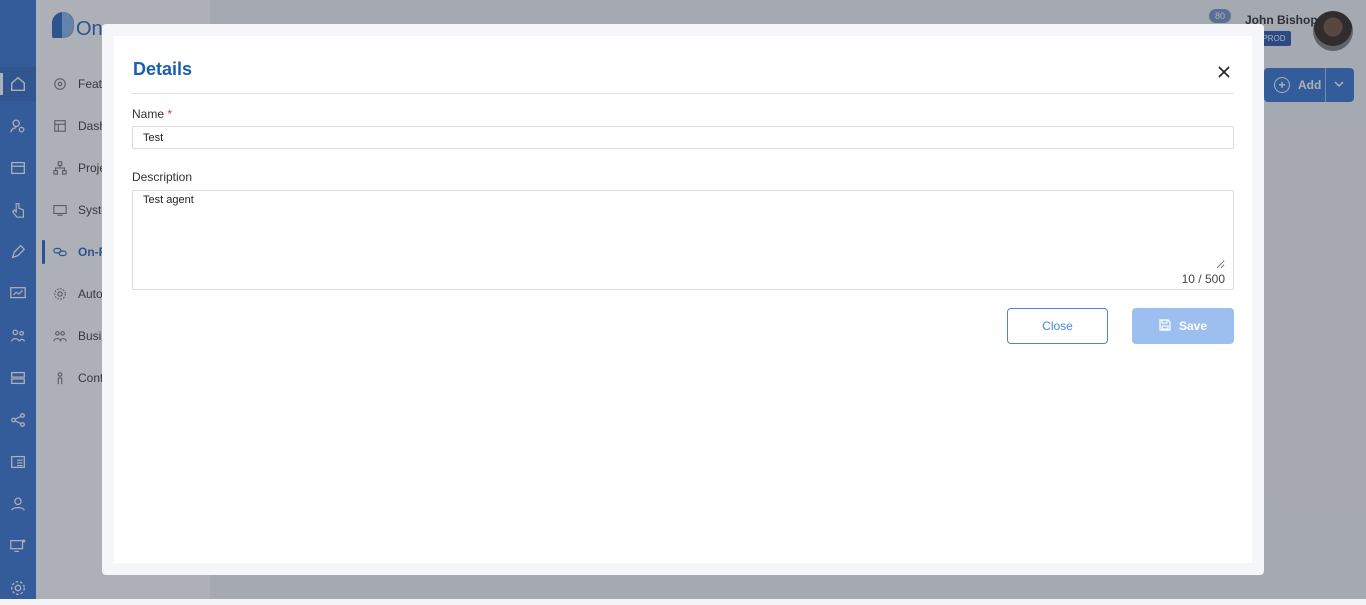  Describe the element at coordinates (162, 177) in the screenshot. I see `description-label: Description` at that location.